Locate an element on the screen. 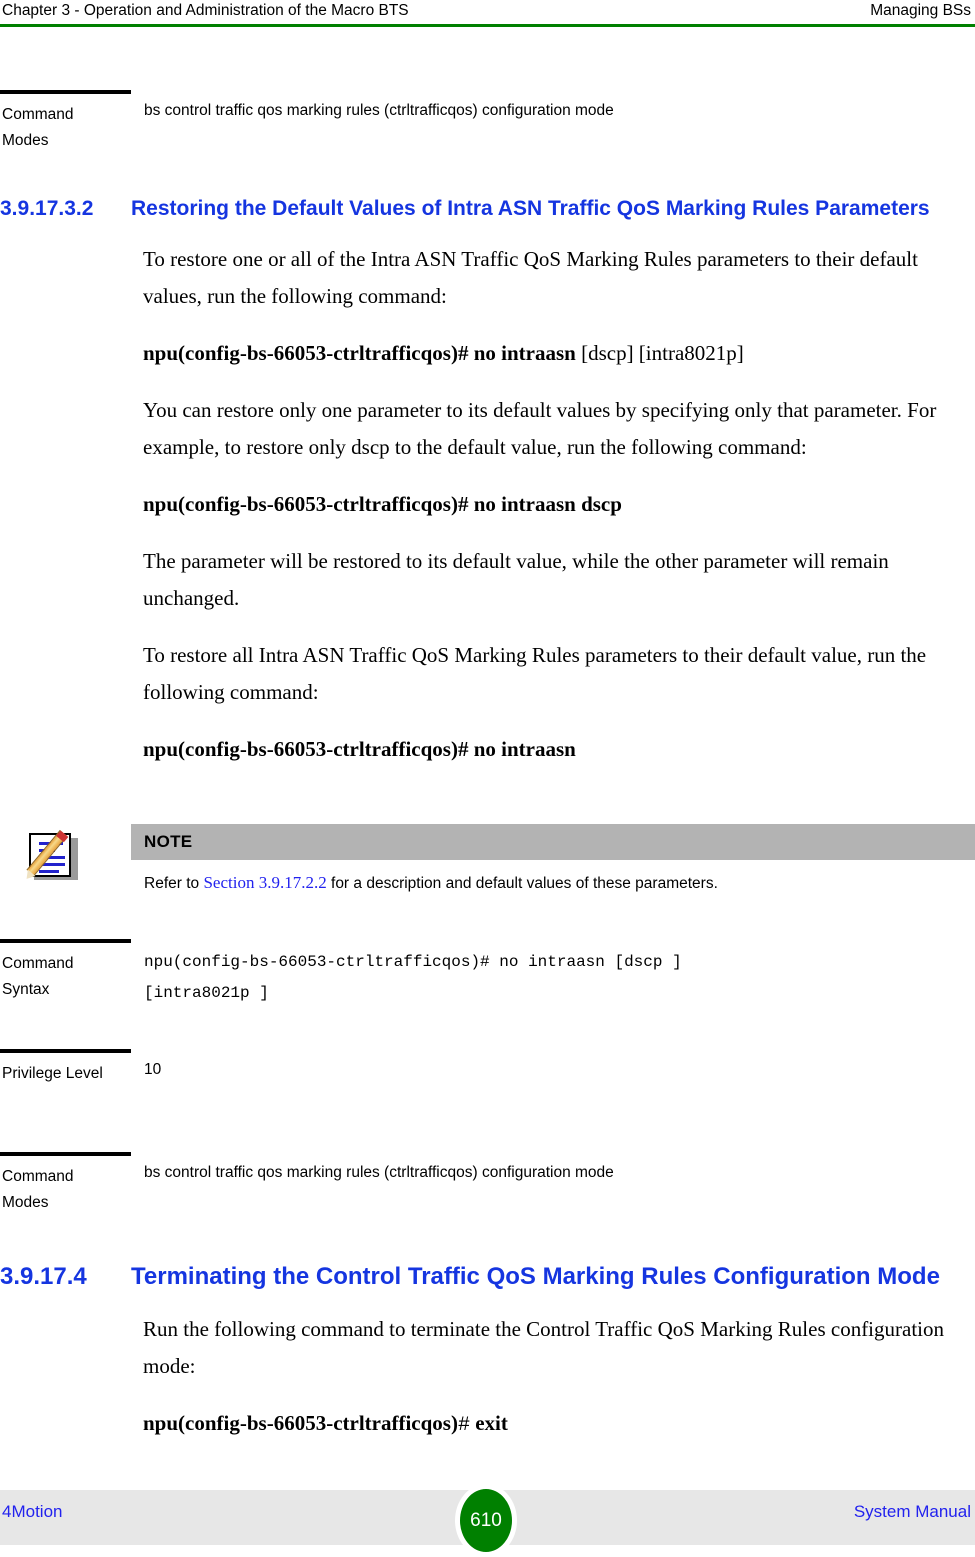 The image size is (975, 1557). page-footer: 4Motion 610 System Manual is located at coordinates (487, 1520).